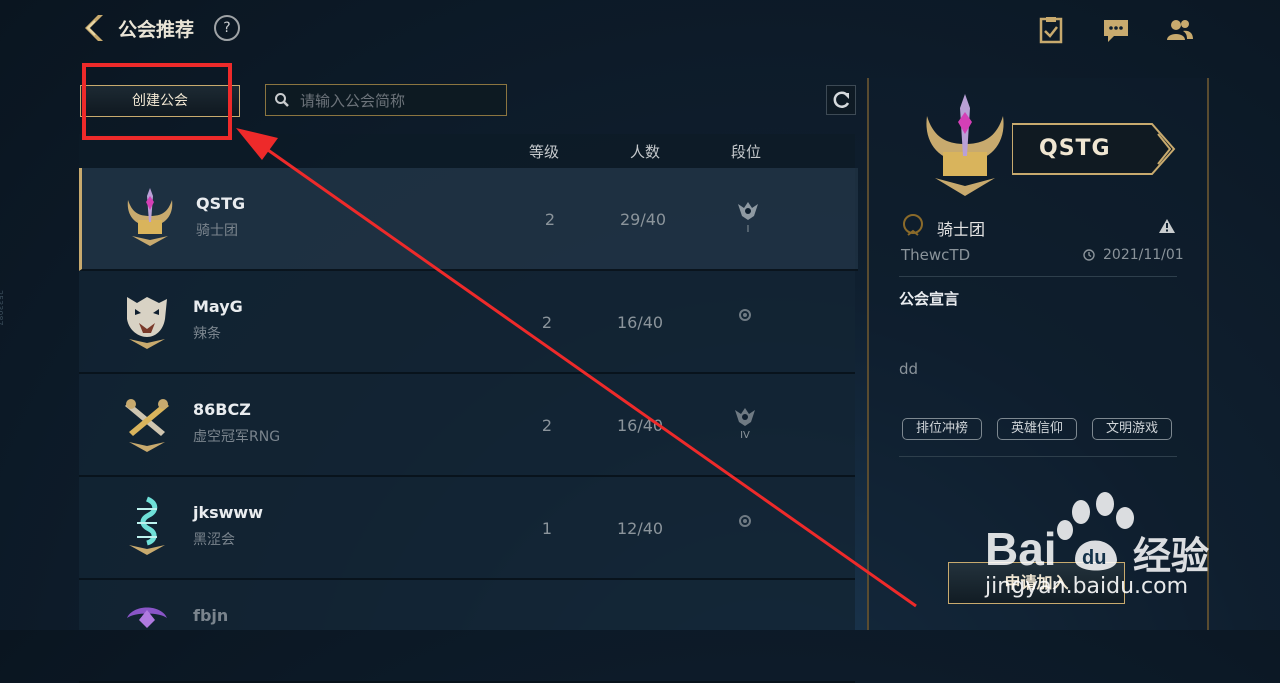 The image size is (1280, 683). I want to click on purple-crest-icon, so click(147, 617).